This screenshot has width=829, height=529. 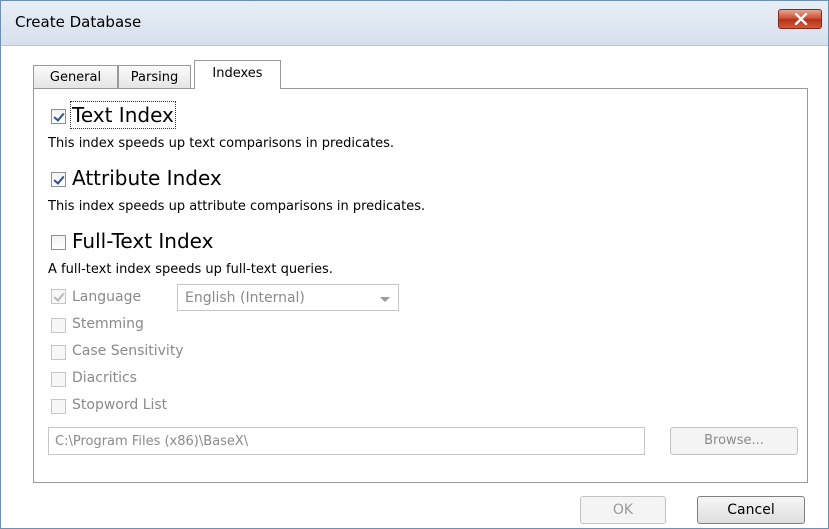 What do you see at coordinates (108, 324) in the screenshot?
I see `stemming-label: Stemming` at bounding box center [108, 324].